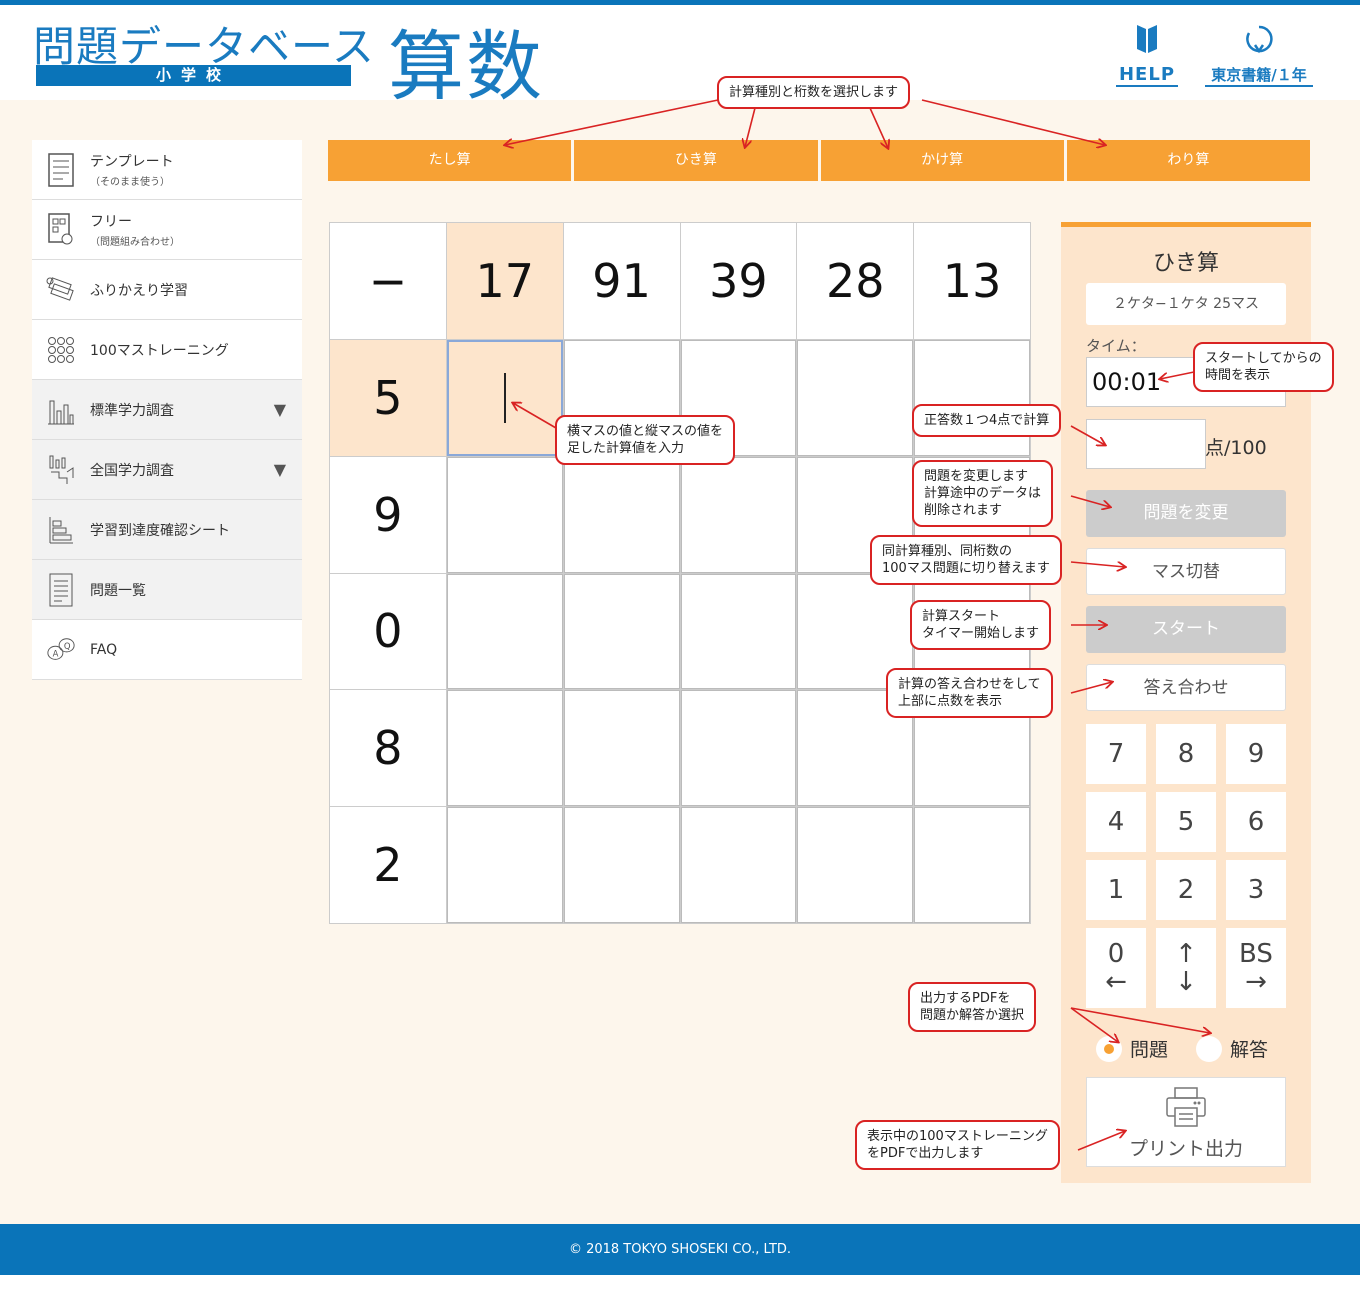 This screenshot has width=1360, height=1305. I want to click on free-combine-icon, so click(61, 229).